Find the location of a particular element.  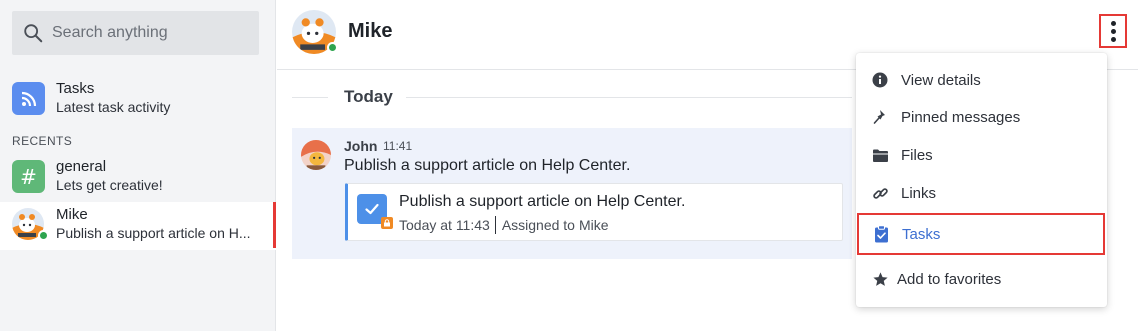

menu-item-pinned-messages: Pinned messages is located at coordinates (981, 117).